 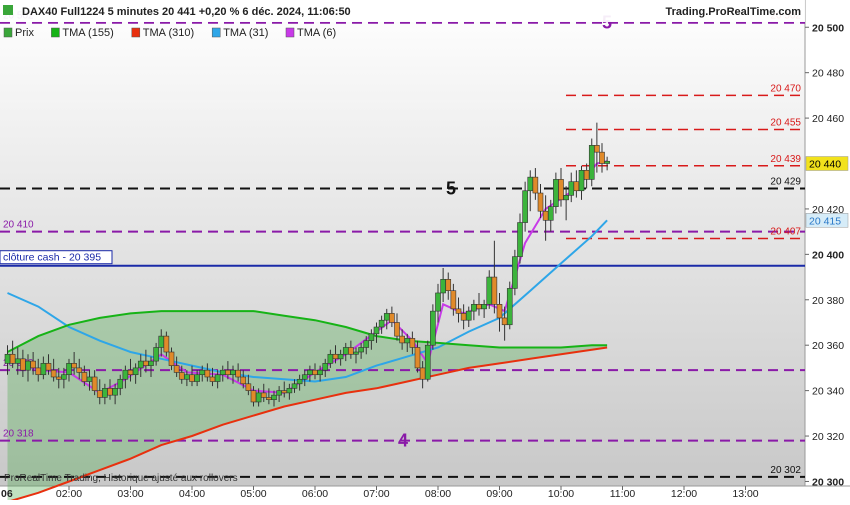 I want to click on x-tick-label: 06:00, so click(x=315, y=494).